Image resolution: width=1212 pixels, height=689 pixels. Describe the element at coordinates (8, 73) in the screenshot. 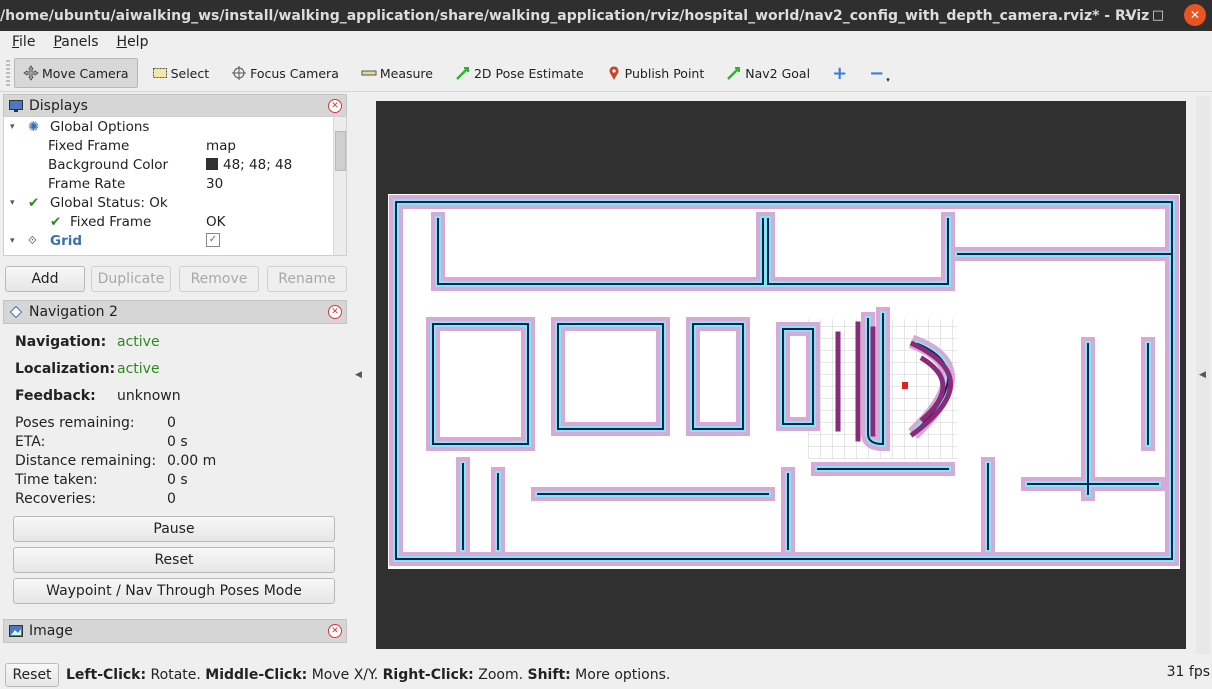

I see `toolbar-grip` at that location.